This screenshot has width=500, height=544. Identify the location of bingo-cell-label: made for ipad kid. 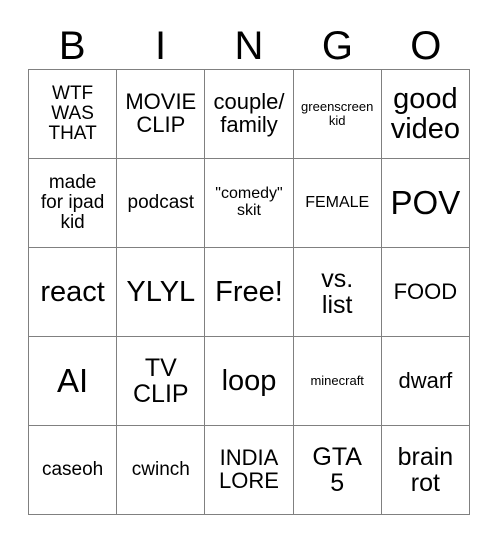
(72, 202).